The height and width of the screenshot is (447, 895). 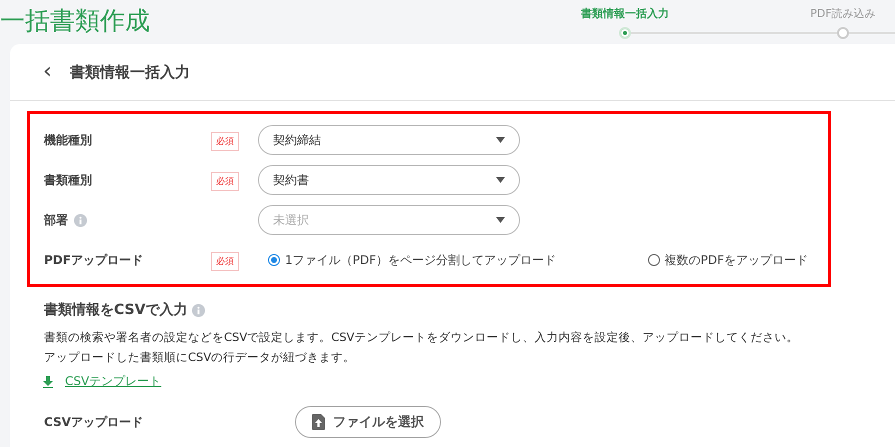 What do you see at coordinates (48, 382) in the screenshot?
I see `download-icon` at bounding box center [48, 382].